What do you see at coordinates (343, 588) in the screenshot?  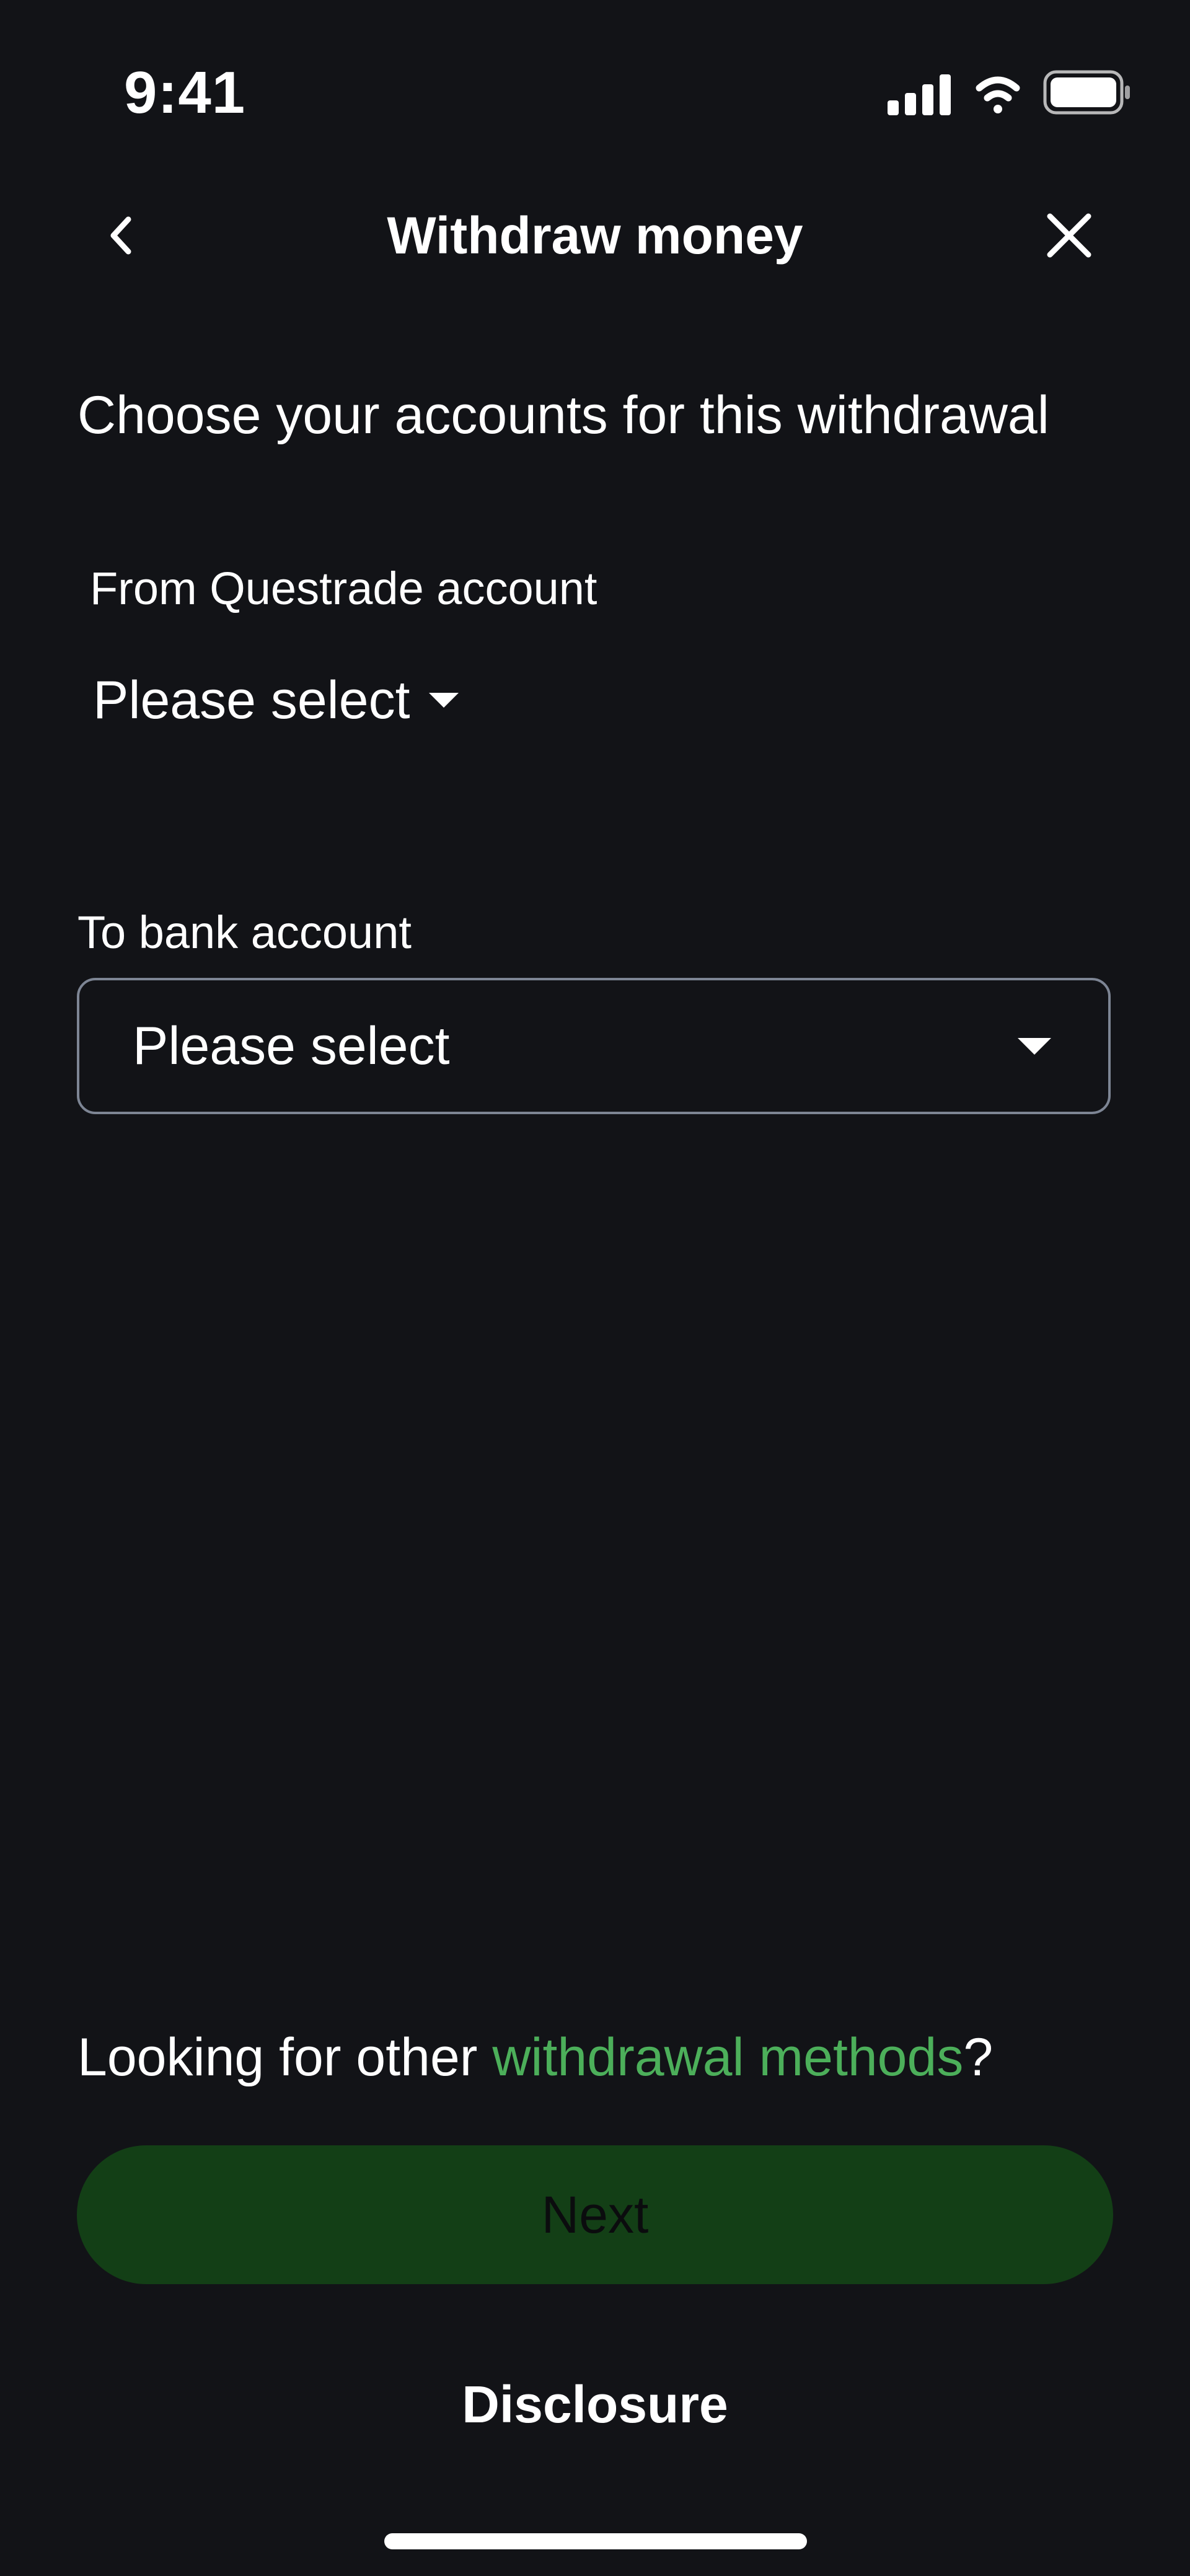 I see `from-account-label: From Questrade account` at bounding box center [343, 588].